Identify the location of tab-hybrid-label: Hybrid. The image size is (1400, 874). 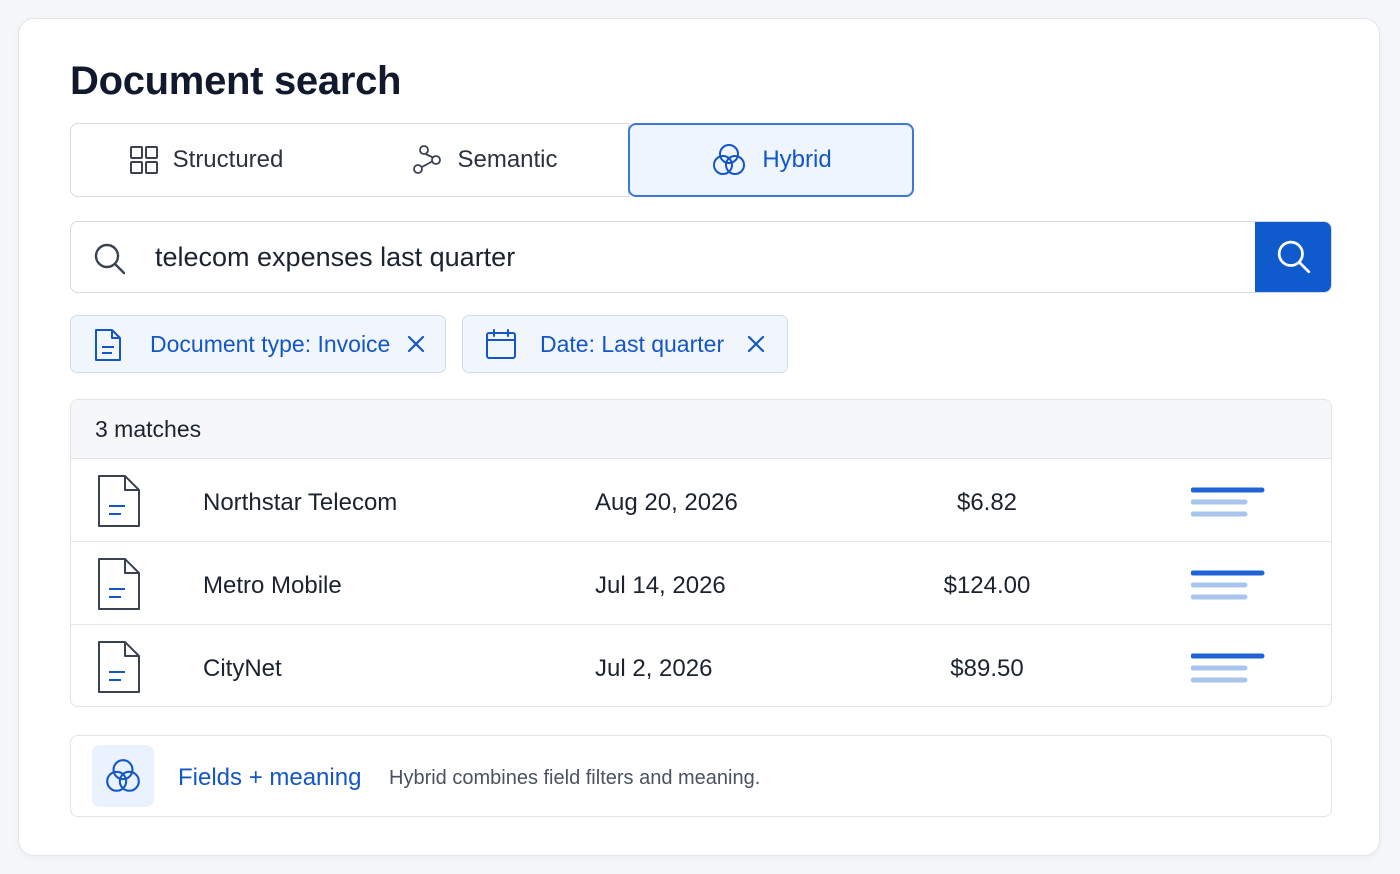
(797, 159).